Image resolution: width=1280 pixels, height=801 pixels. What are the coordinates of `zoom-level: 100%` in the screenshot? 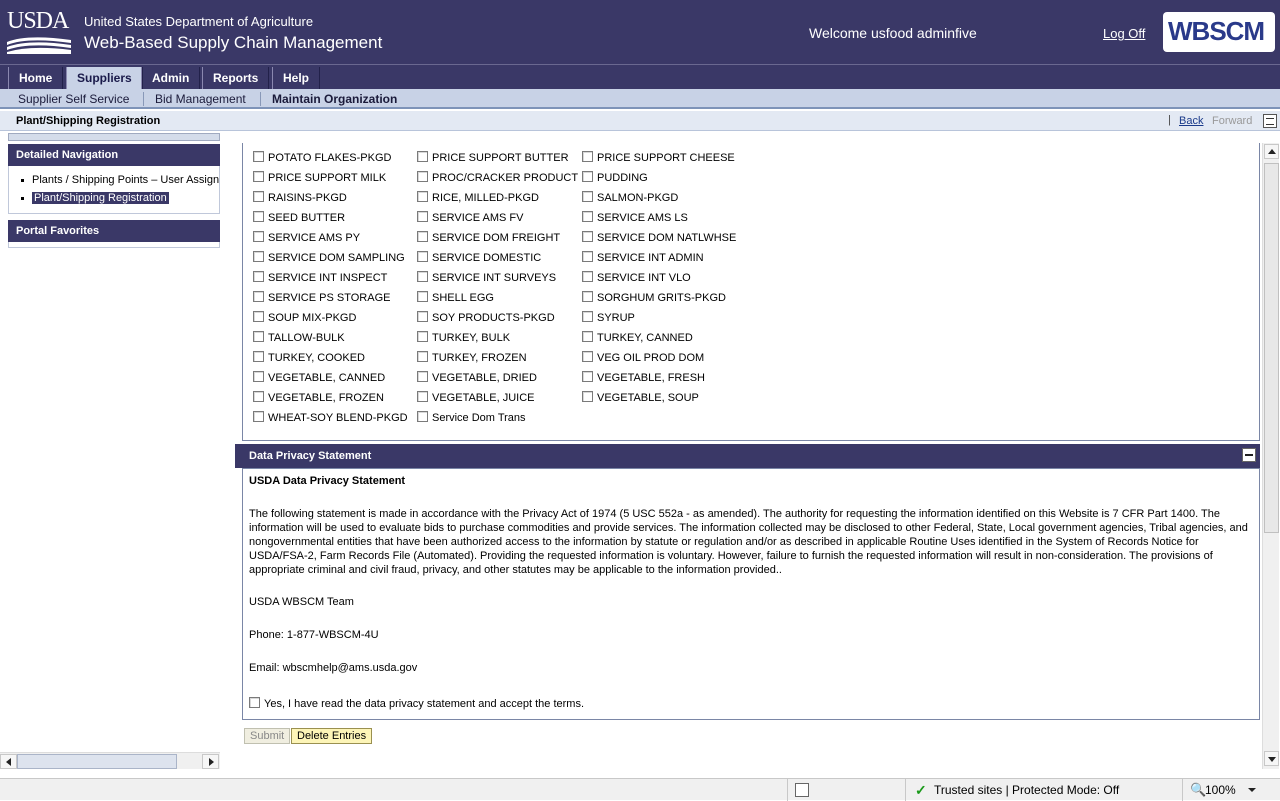 It's located at (1220, 790).